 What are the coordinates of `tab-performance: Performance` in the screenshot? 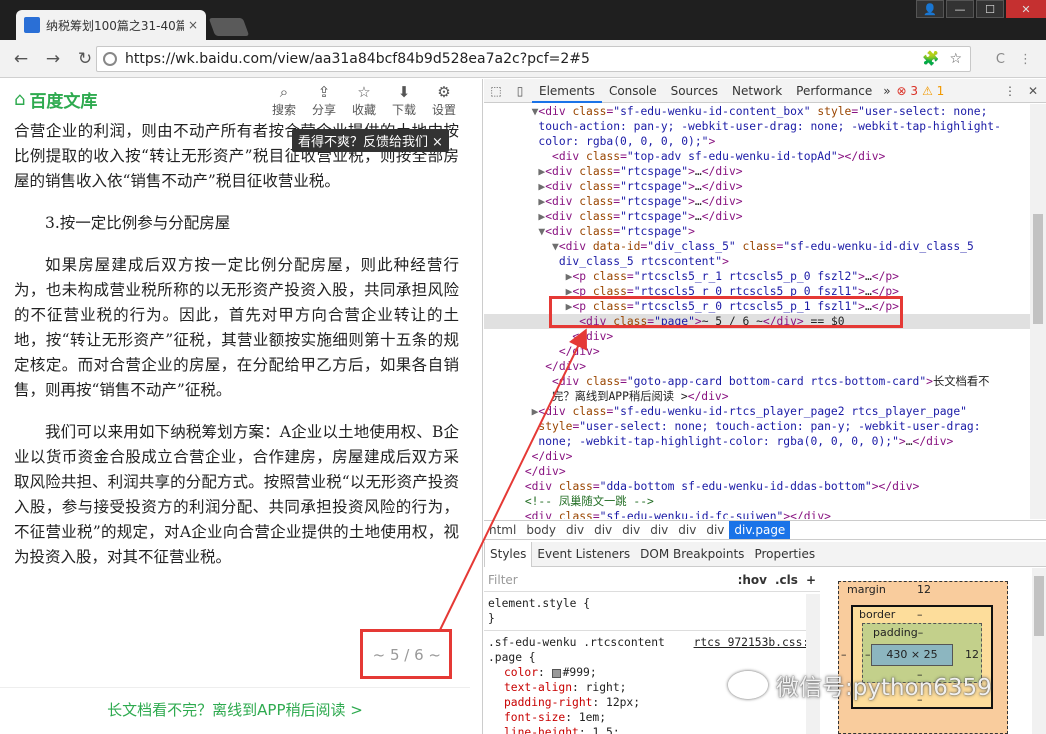 It's located at (834, 91).